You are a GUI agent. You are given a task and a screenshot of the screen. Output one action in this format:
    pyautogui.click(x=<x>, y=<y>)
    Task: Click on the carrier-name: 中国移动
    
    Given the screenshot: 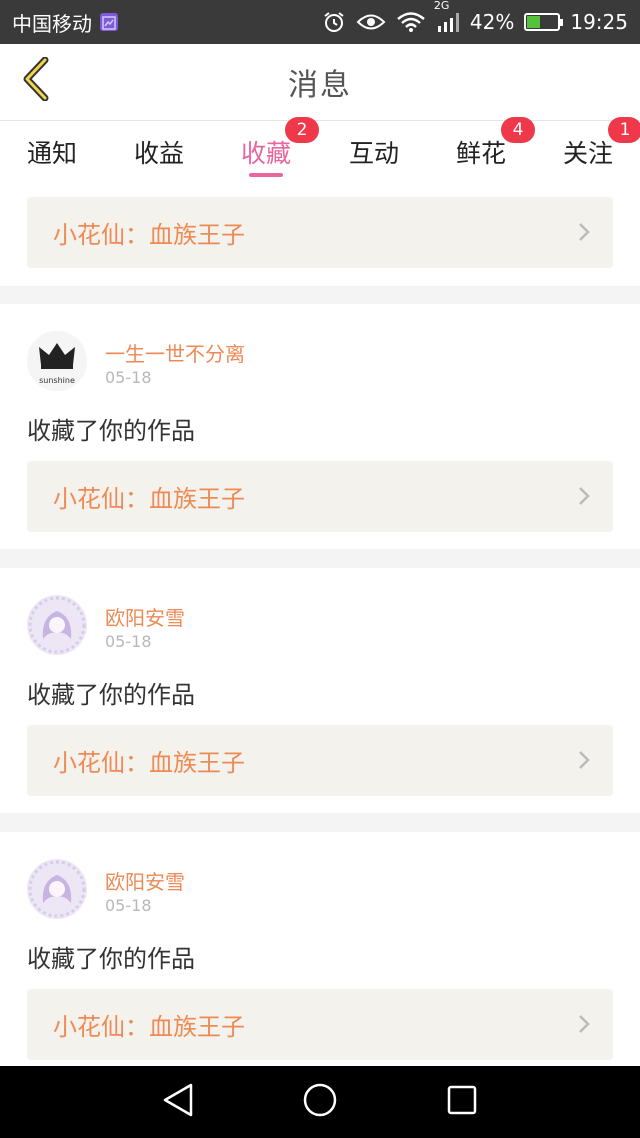 What is the action you would take?
    pyautogui.click(x=52, y=23)
    